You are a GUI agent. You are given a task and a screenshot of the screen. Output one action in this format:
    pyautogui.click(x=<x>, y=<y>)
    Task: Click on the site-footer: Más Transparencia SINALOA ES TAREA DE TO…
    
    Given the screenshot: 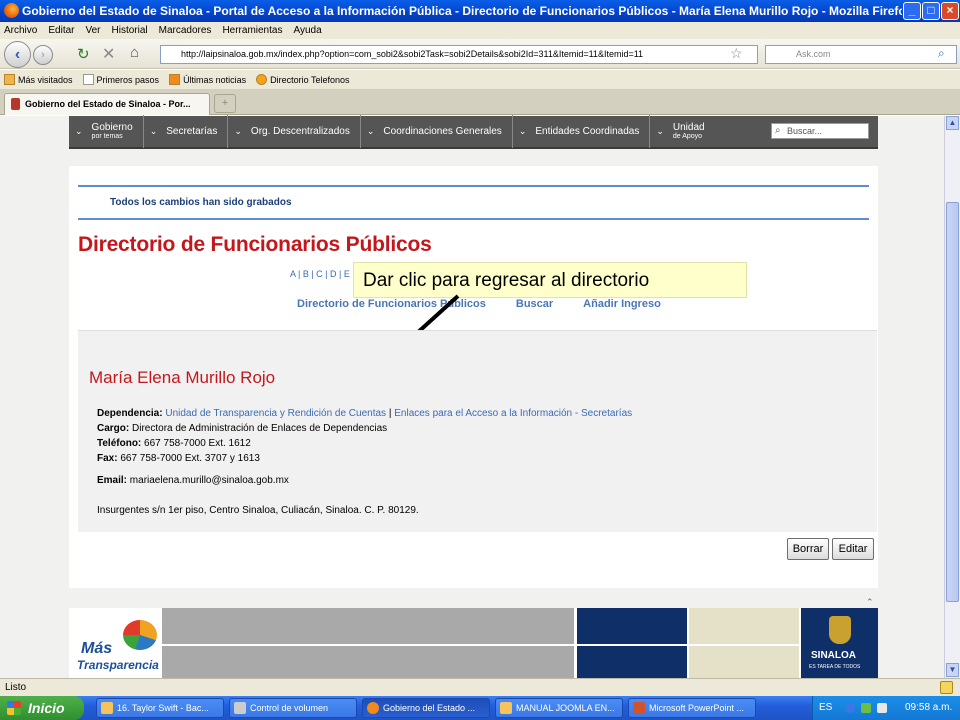 What is the action you would take?
    pyautogui.click(x=473, y=643)
    